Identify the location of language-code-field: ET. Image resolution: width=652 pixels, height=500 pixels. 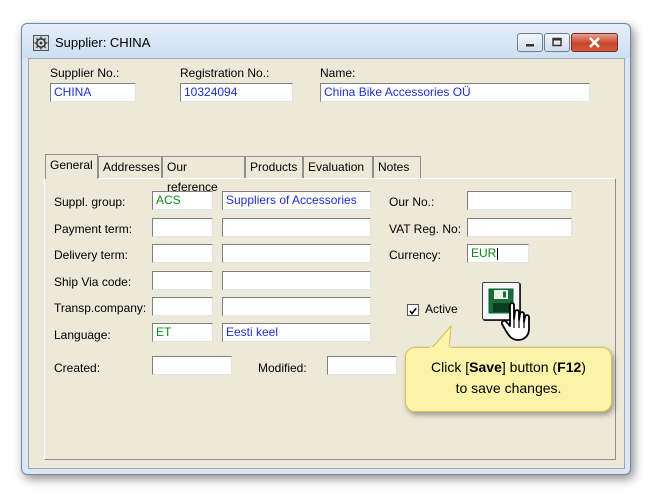
(182, 332).